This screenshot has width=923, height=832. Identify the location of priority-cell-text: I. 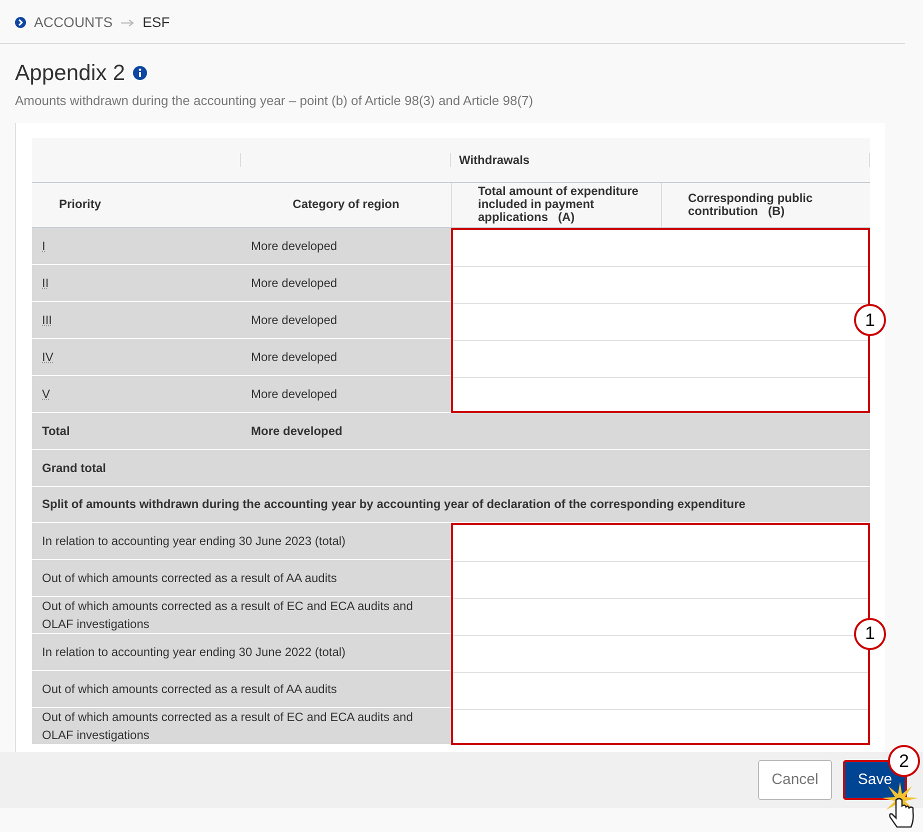
(43, 246).